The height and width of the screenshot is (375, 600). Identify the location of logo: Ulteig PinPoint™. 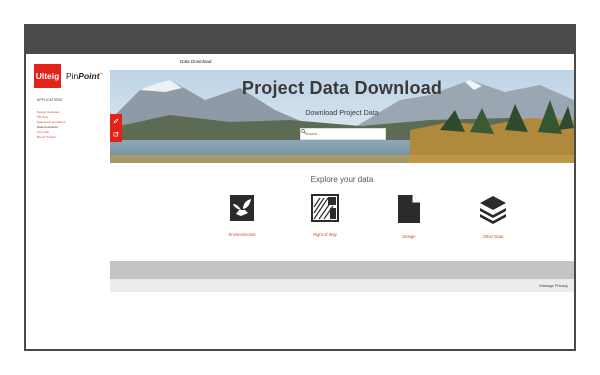
(68, 76).